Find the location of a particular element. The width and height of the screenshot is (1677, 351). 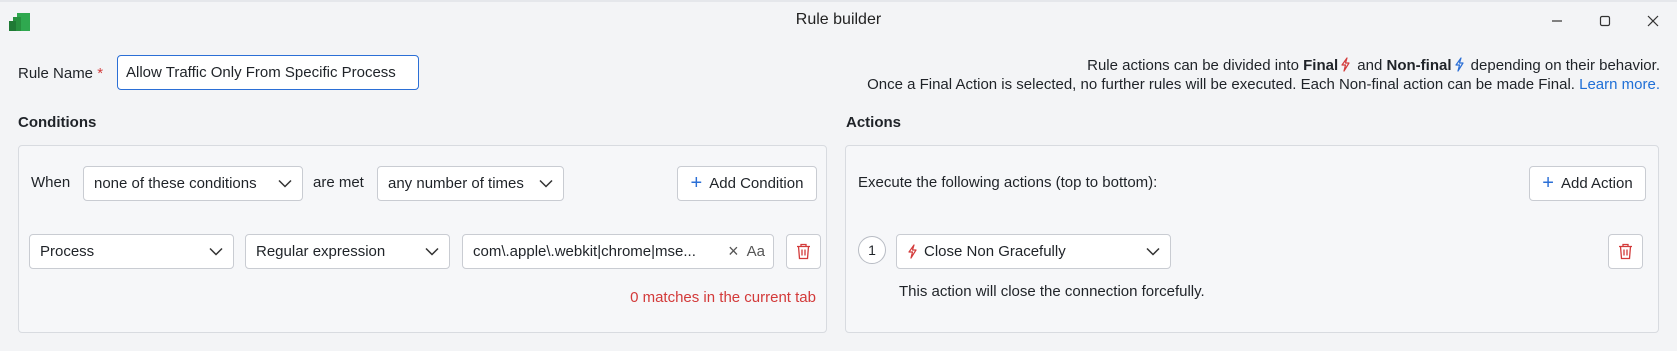

maximize-button is located at coordinates (1605, 21).